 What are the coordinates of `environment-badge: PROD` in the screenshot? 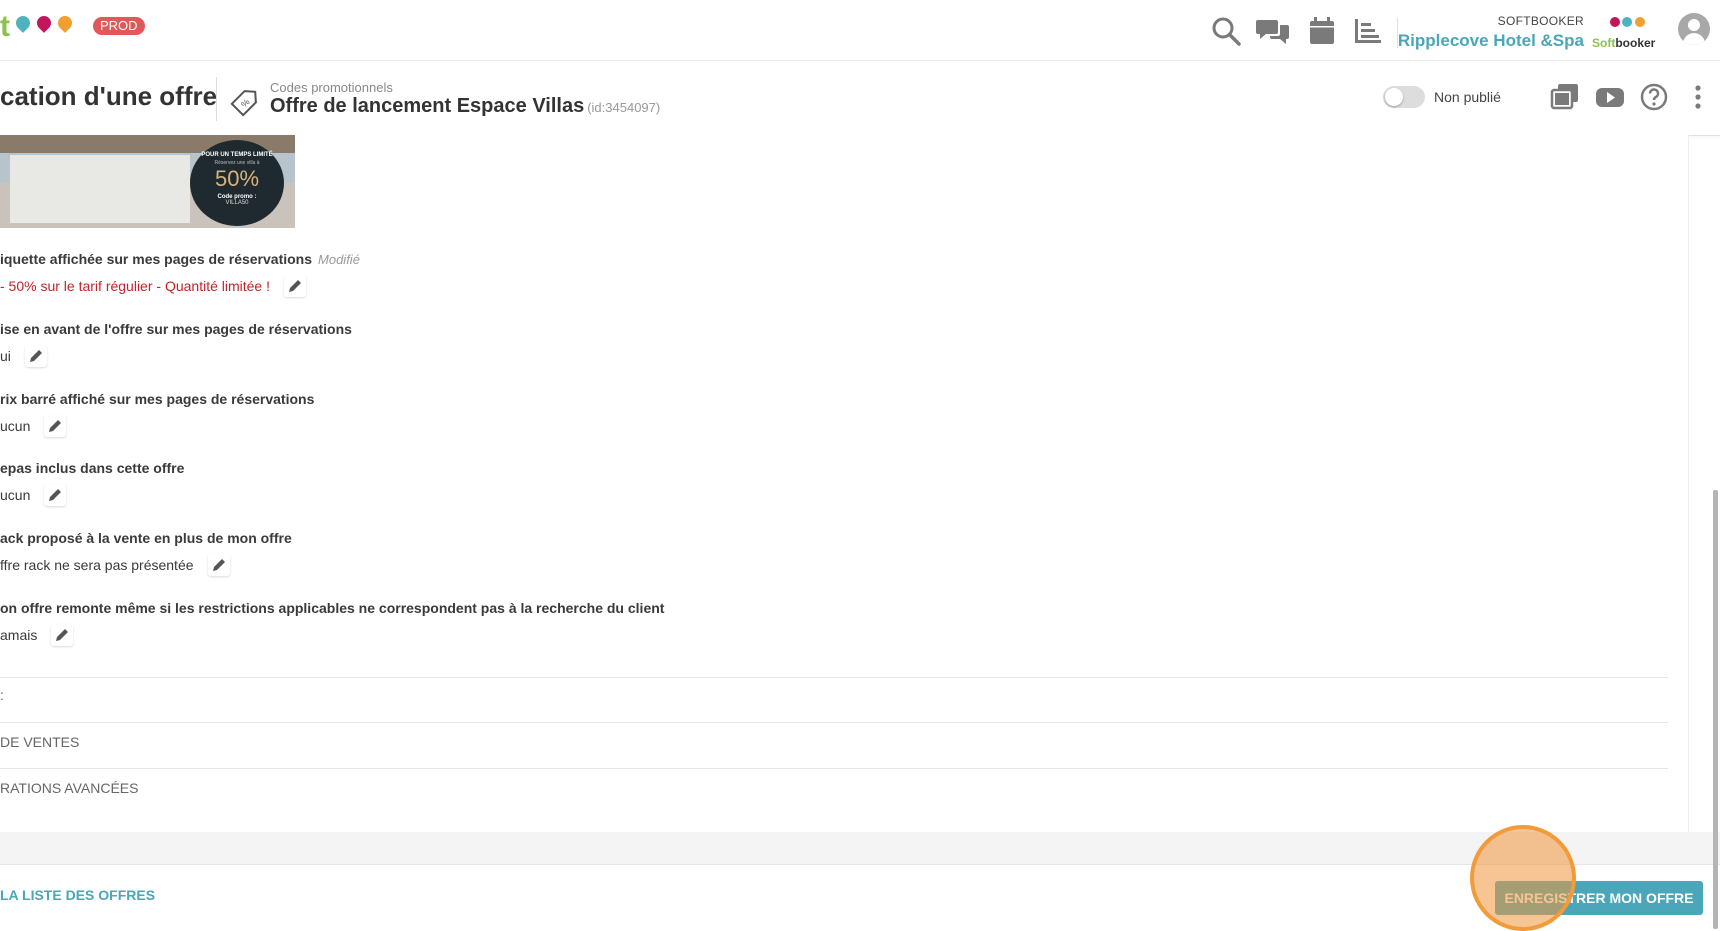 It's located at (119, 26).